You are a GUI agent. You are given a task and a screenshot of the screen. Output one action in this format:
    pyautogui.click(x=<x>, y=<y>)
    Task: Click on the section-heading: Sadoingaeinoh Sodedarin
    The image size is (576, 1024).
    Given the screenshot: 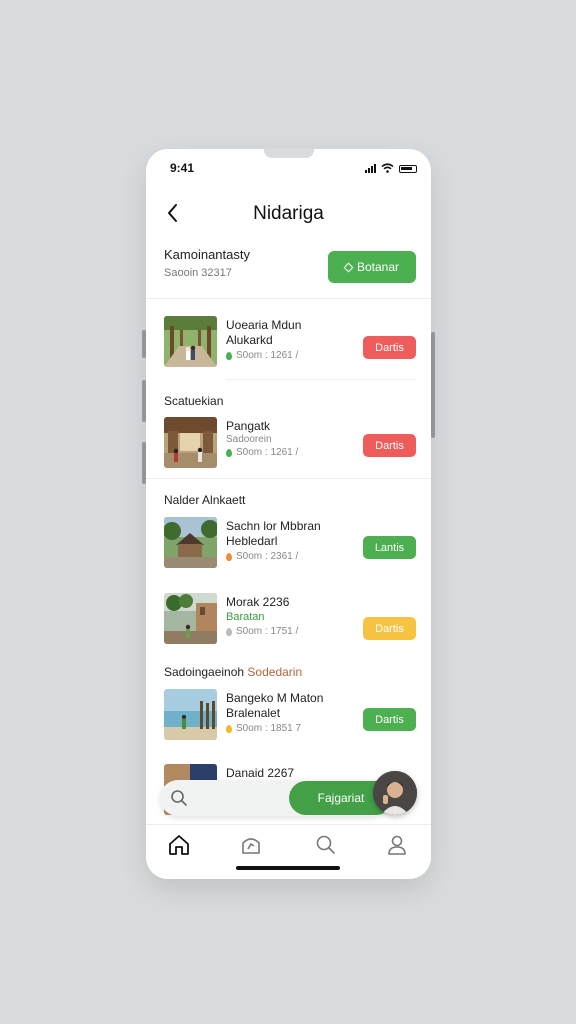 What is the action you would take?
    pyautogui.click(x=233, y=672)
    